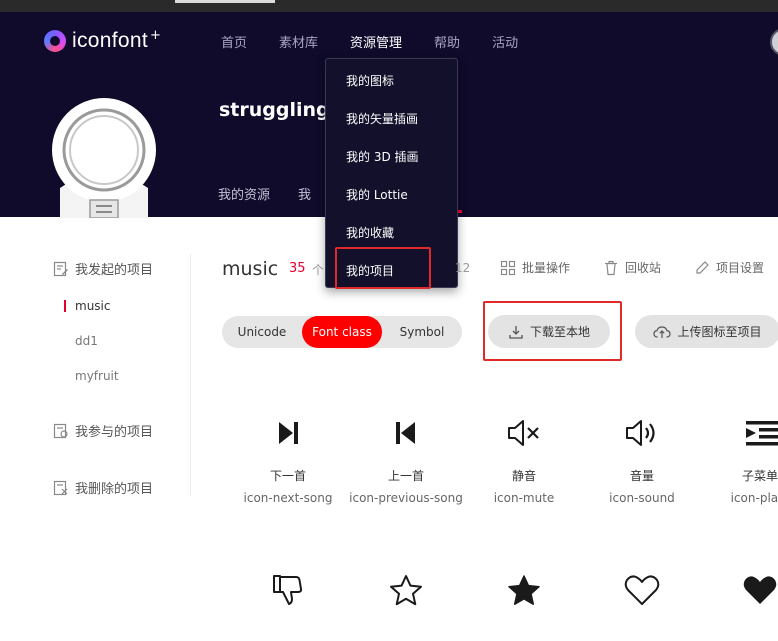  Describe the element at coordinates (65, 306) in the screenshot. I see `sidebar-active-bar` at that location.